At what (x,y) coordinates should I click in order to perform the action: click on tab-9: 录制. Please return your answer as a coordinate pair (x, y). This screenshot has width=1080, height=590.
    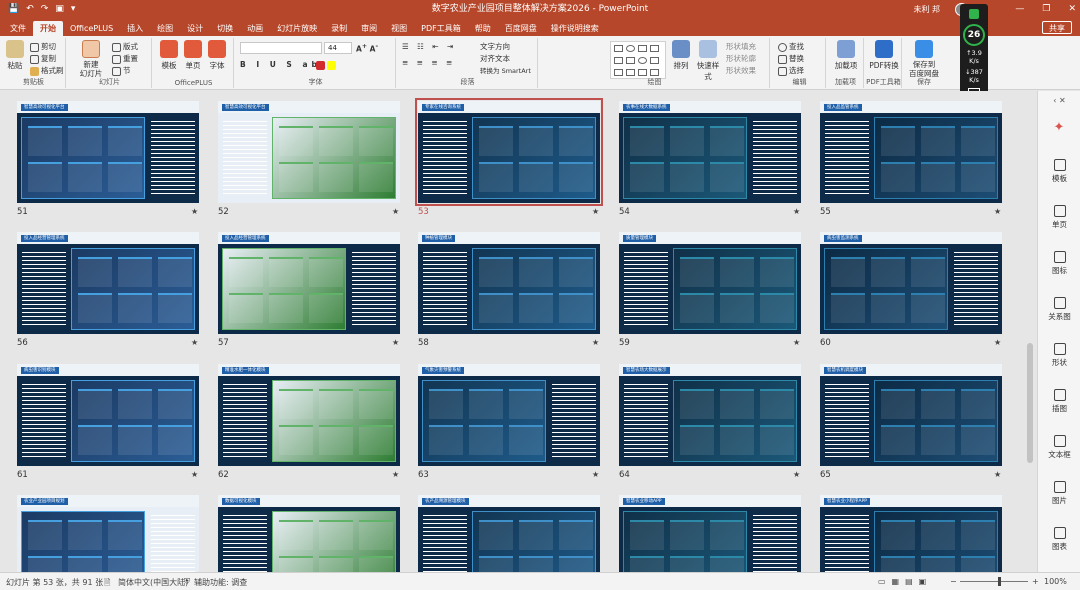
    Looking at the image, I should click on (339, 28).